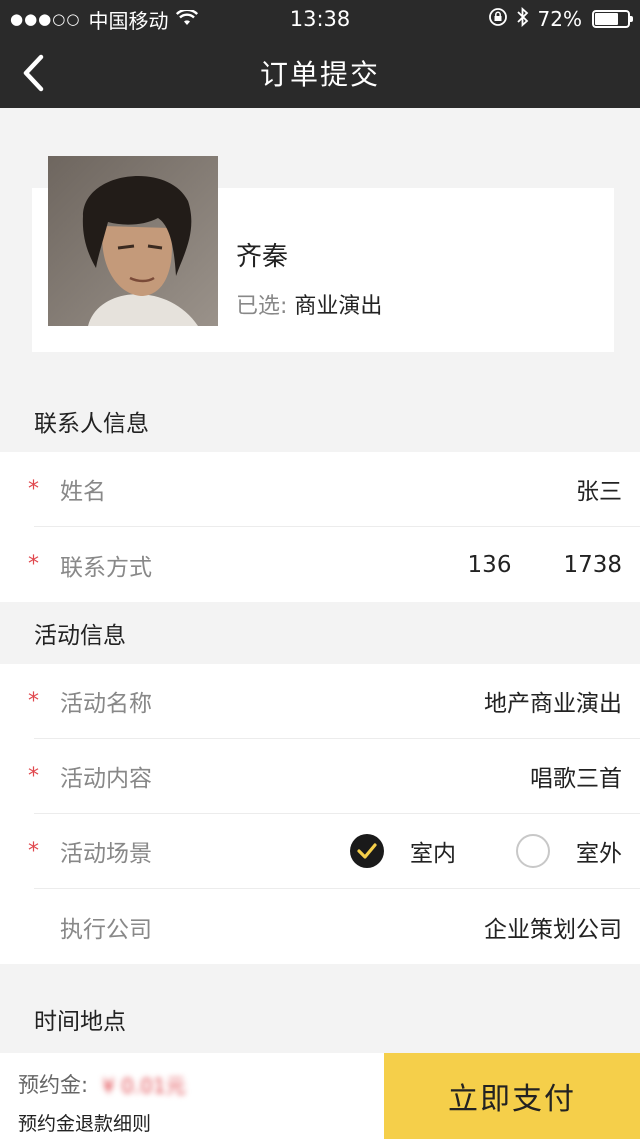 The width and height of the screenshot is (640, 1139). I want to click on status-bar: ●●●○○ 中国移动 13:38 72%, so click(320, 19).